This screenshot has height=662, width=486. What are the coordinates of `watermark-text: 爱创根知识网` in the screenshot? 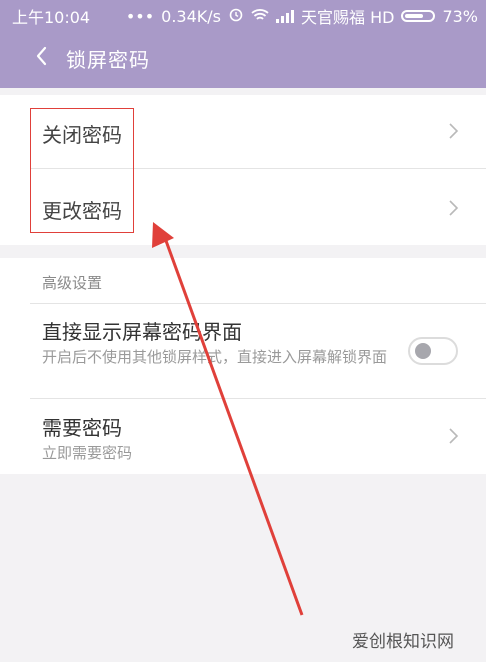 It's located at (403, 642).